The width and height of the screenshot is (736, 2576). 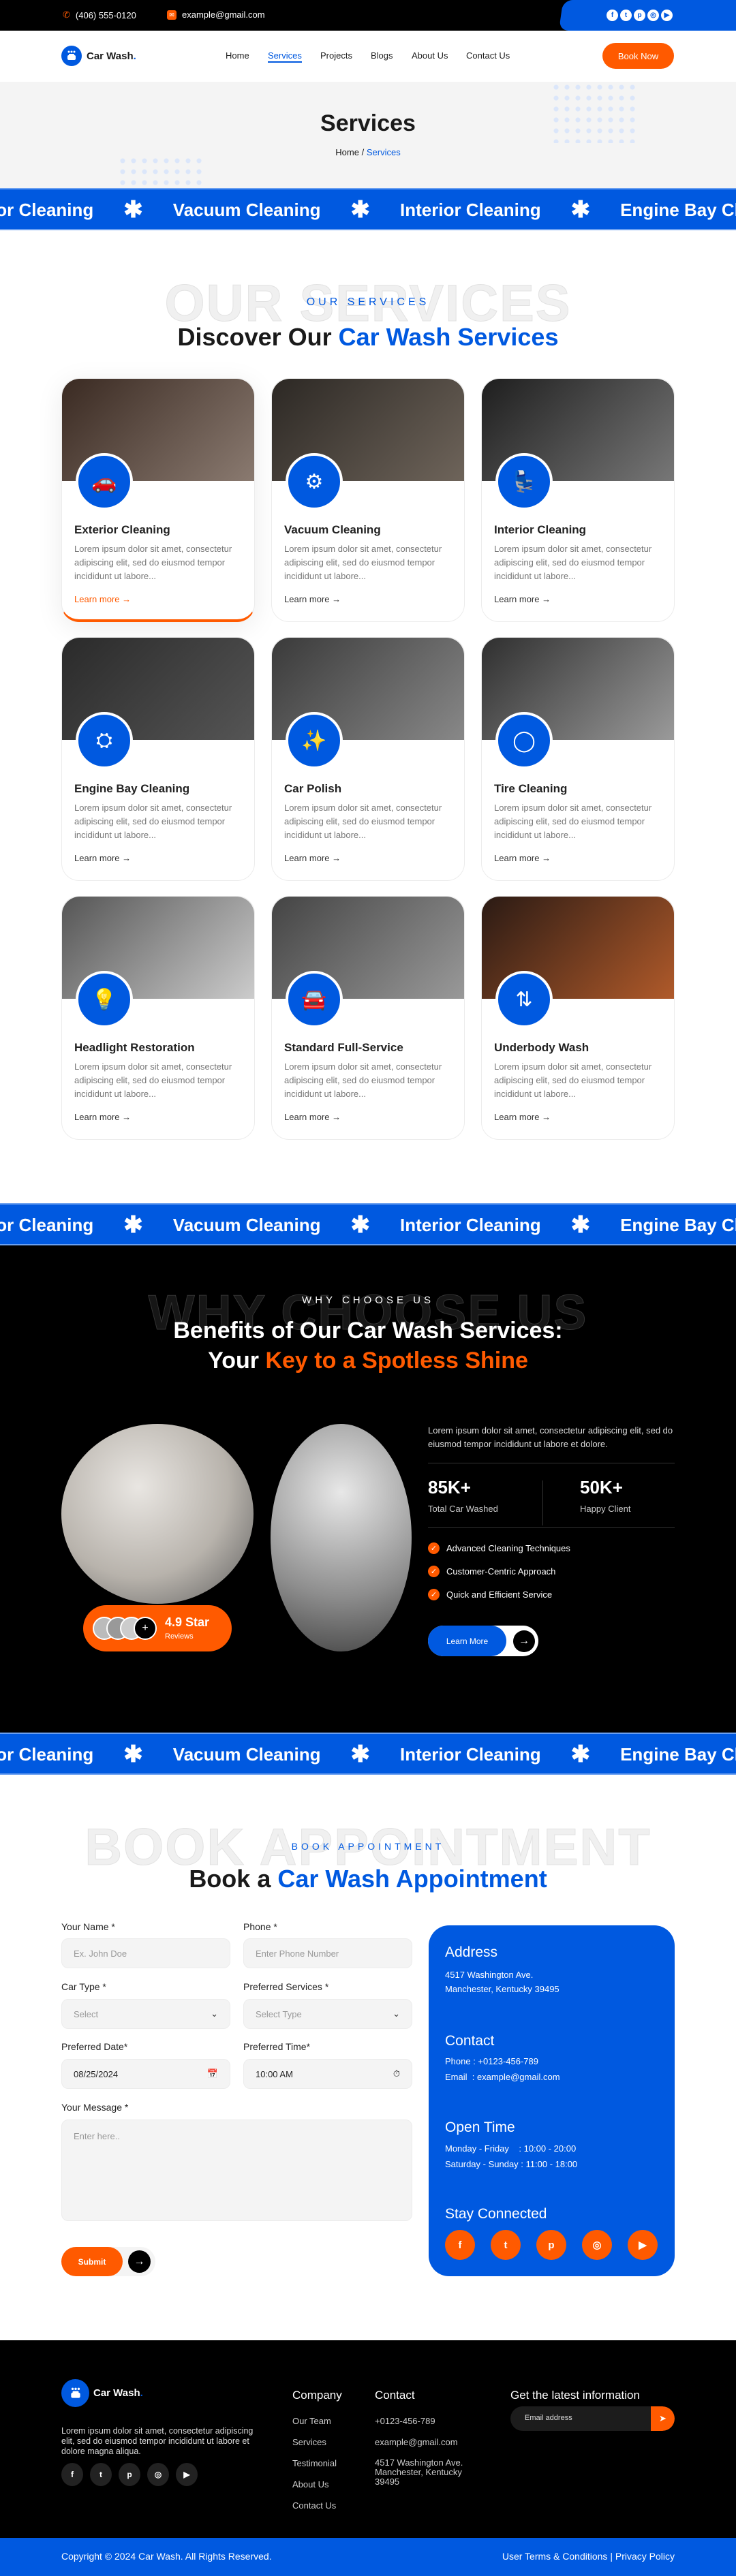 I want to click on breadcrumb-home: Home, so click(x=347, y=152).